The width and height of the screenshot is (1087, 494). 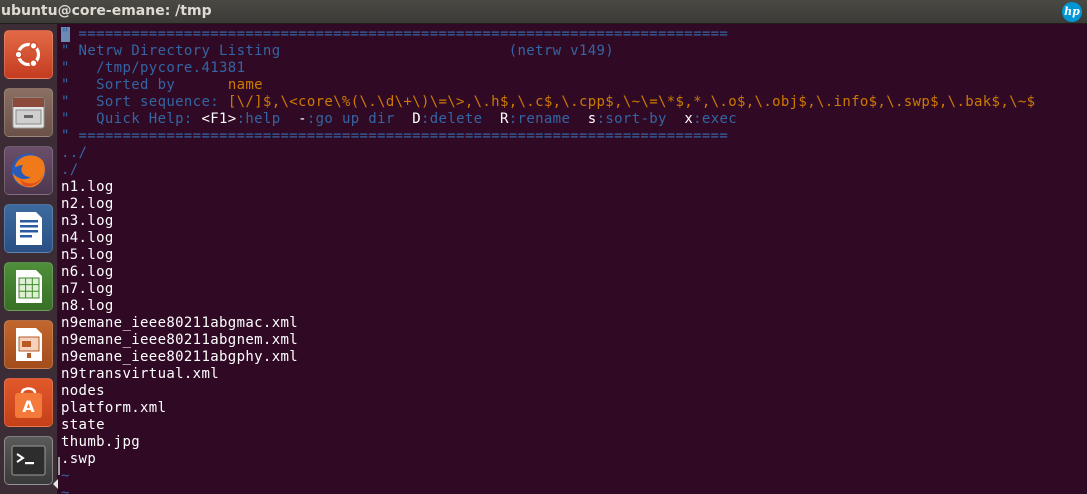 What do you see at coordinates (338, 51) in the screenshot?
I see `netrw-banner-title: " Netrw Directory Listing (netrw v149)` at bounding box center [338, 51].